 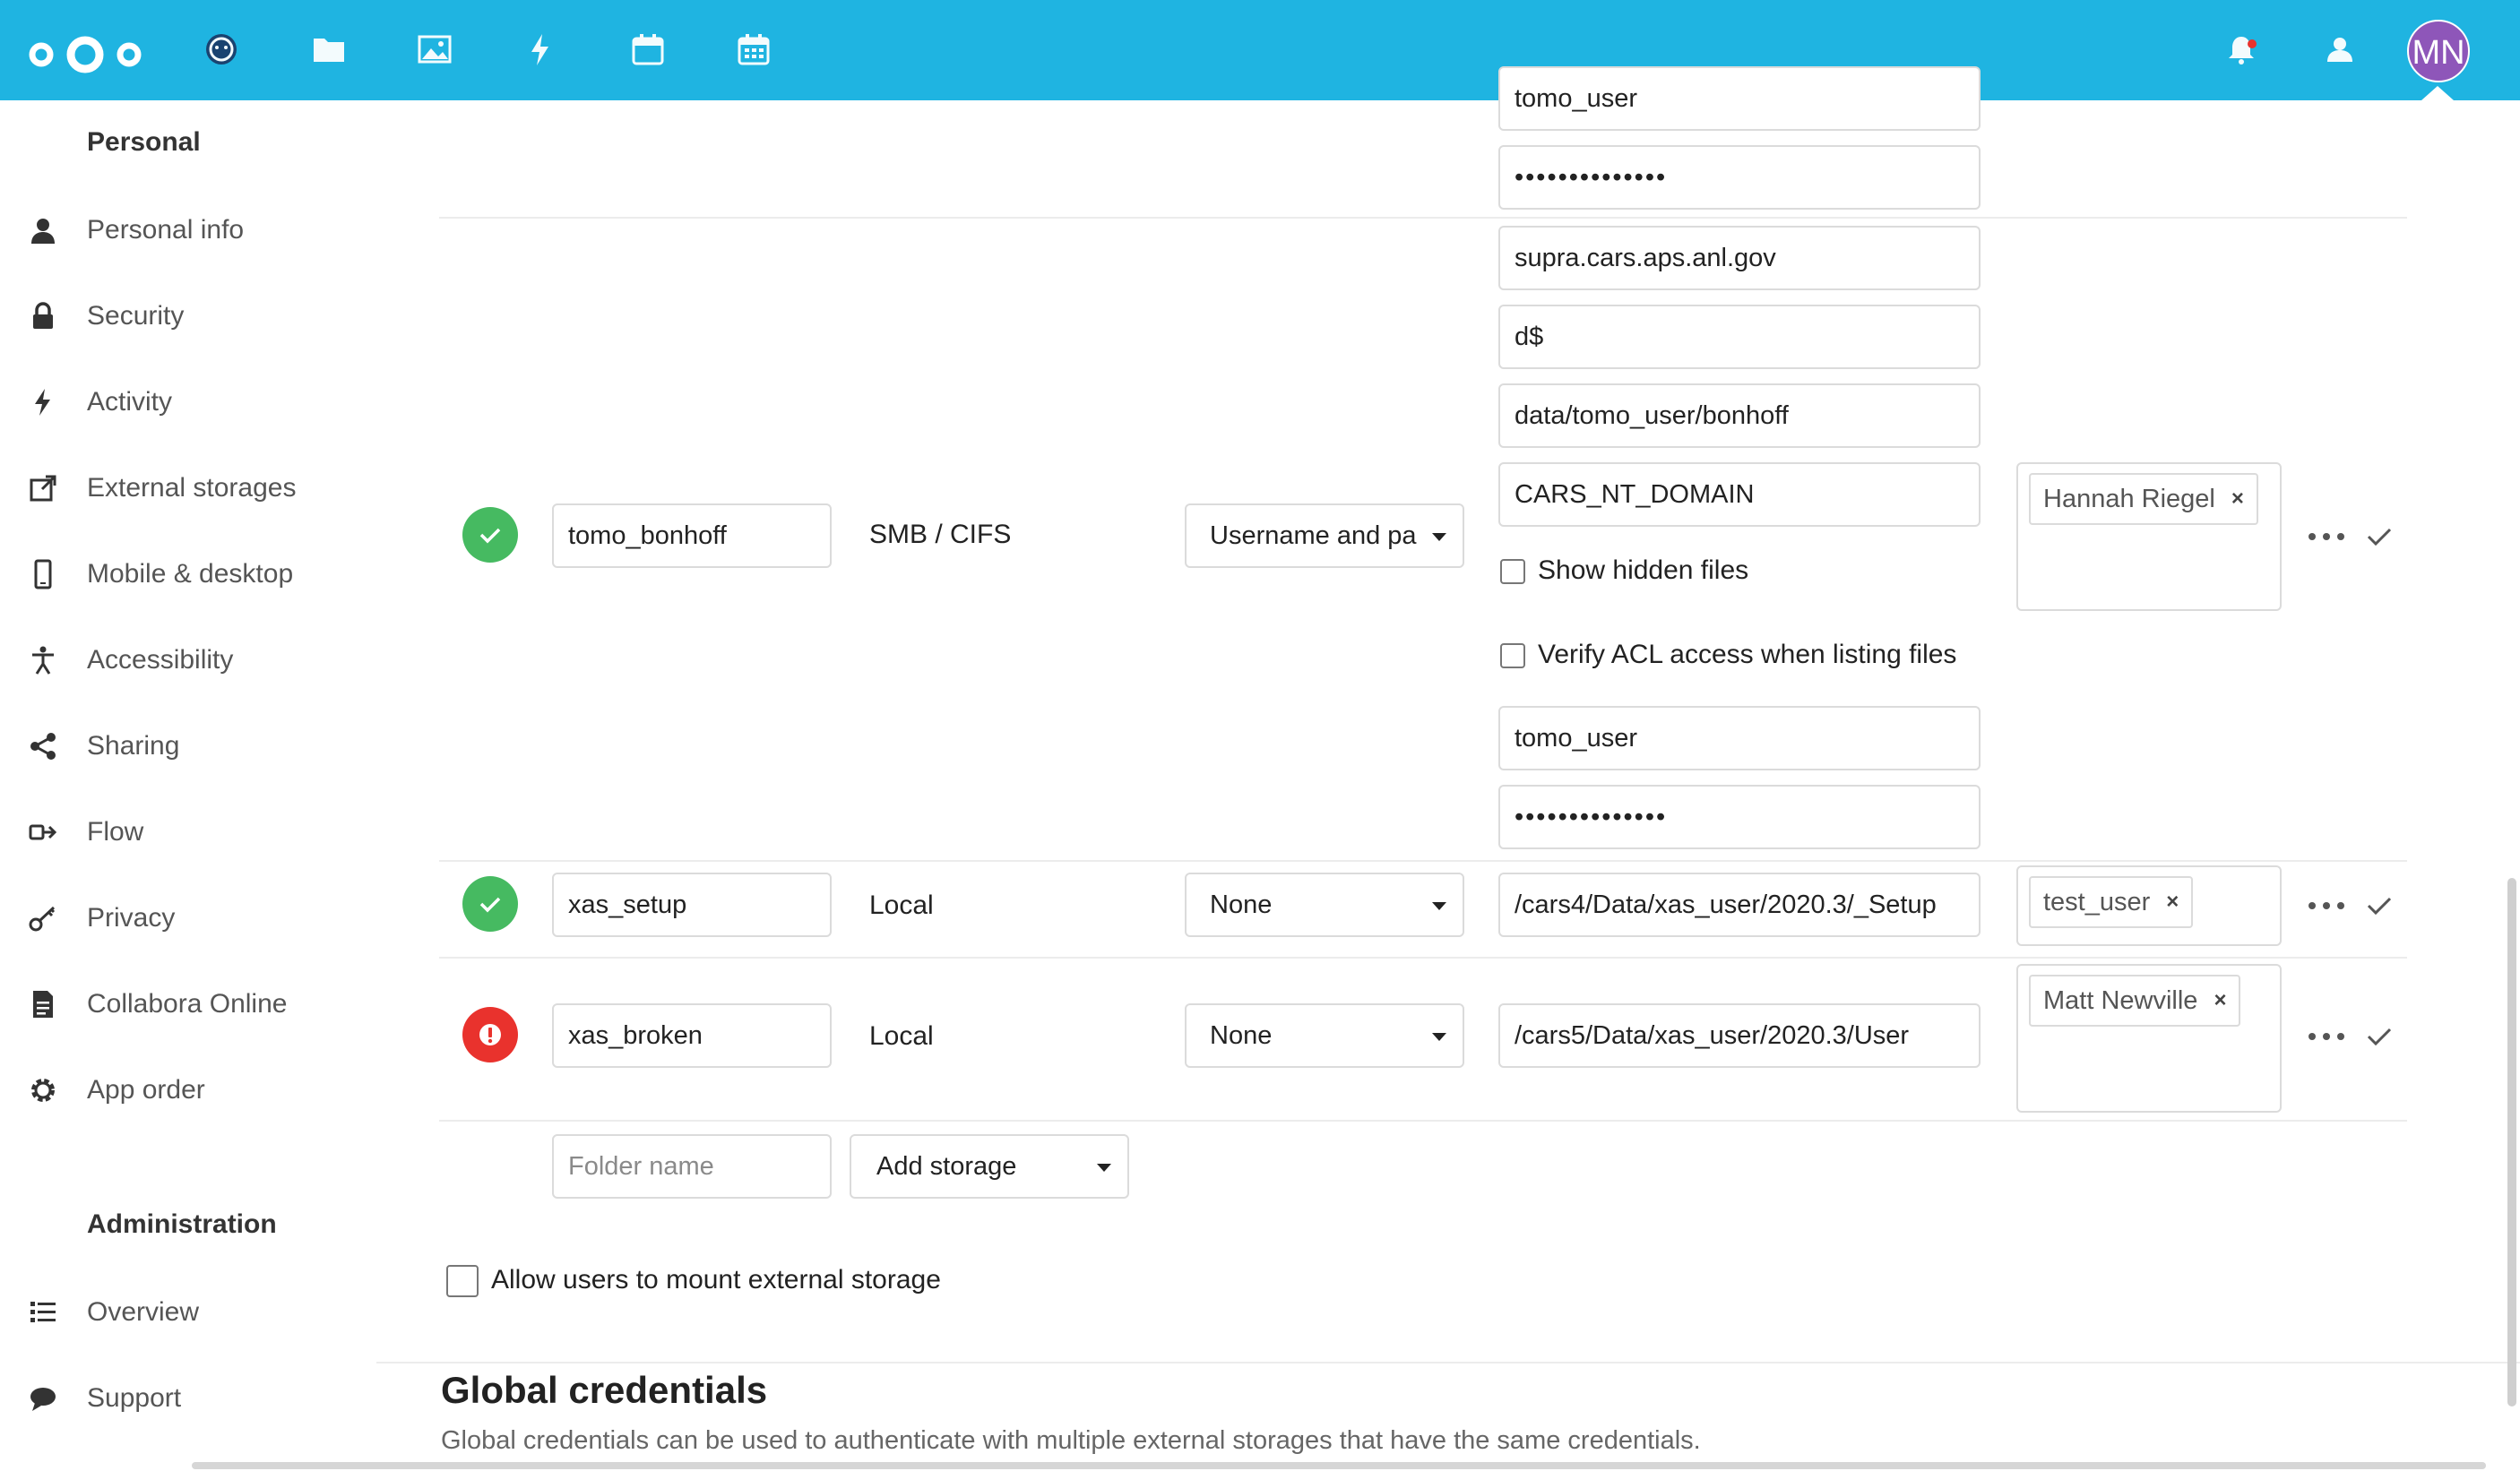 I want to click on prev-username-field: tomo_user, so click(x=1739, y=98).